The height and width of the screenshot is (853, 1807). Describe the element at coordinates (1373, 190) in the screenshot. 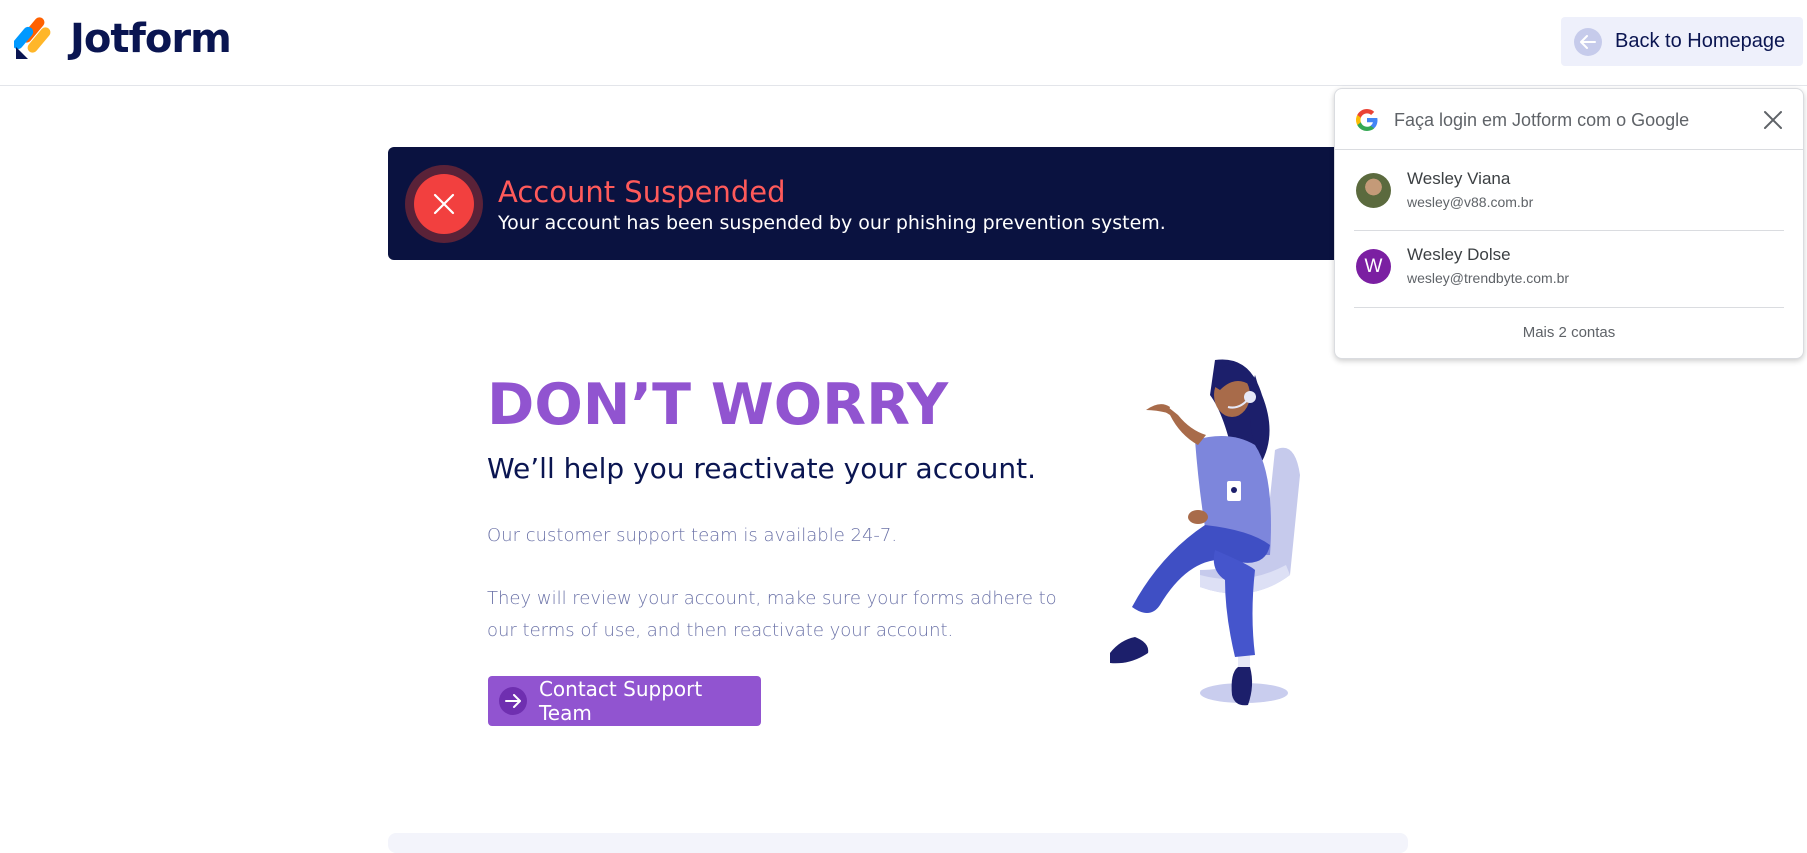

I see `avatar` at that location.